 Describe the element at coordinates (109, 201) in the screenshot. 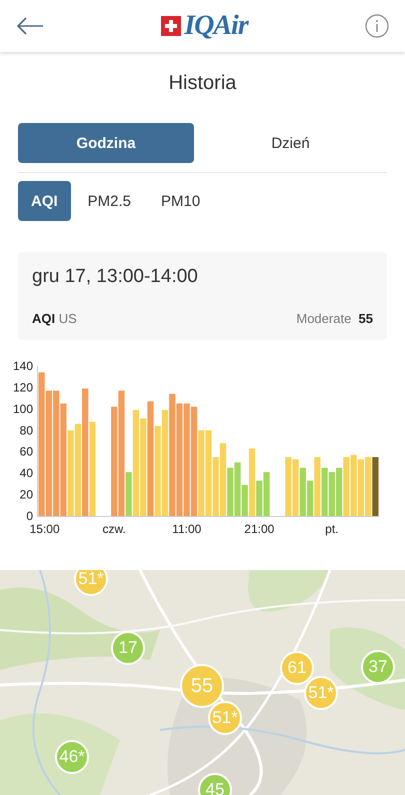

I see `pollutant-tab: PM2.5` at that location.